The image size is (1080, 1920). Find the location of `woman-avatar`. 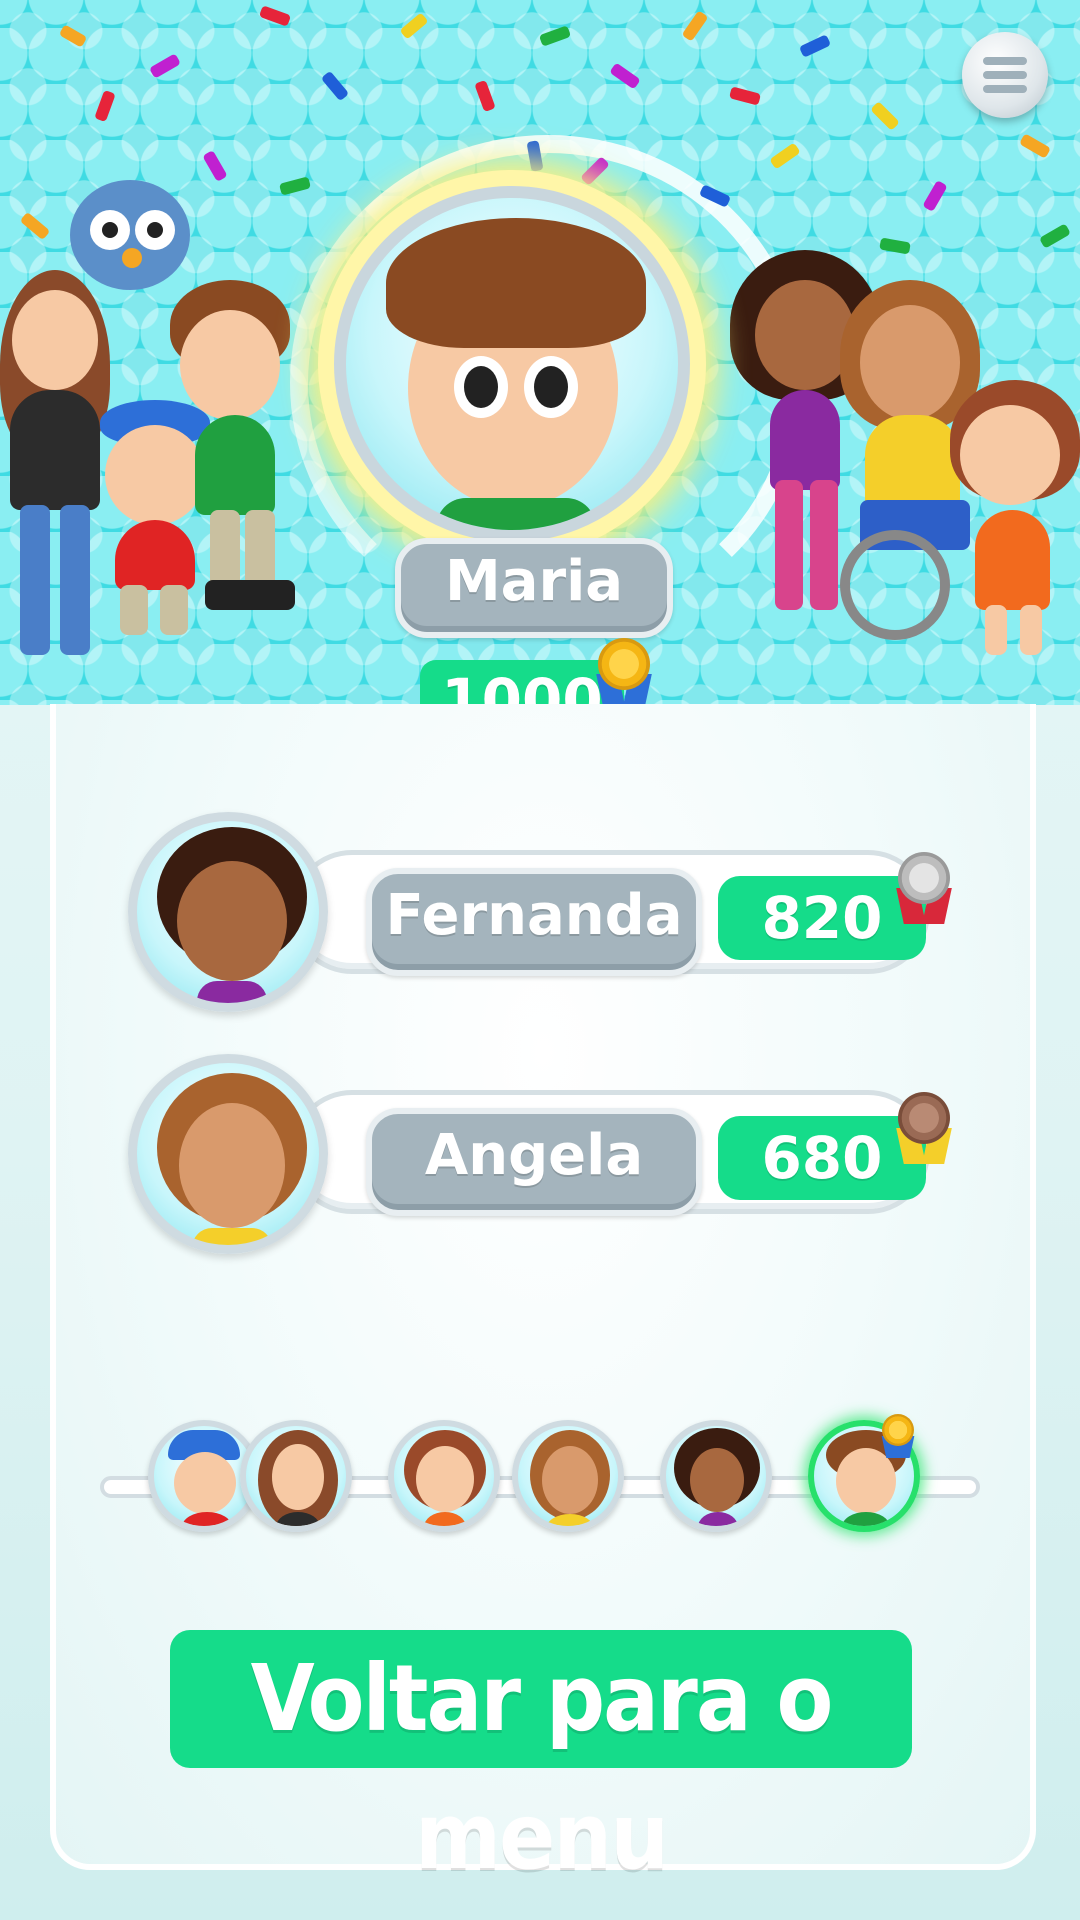

woman-avatar is located at coordinates (568, 1476).